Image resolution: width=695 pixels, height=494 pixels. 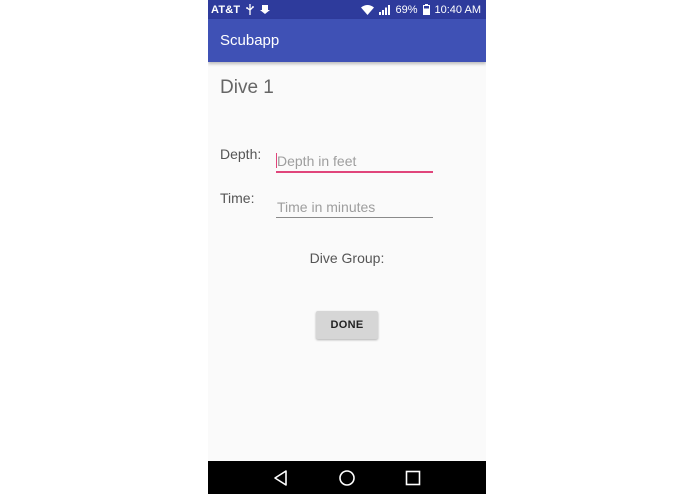 What do you see at coordinates (347, 325) in the screenshot?
I see `done-button: DONE` at bounding box center [347, 325].